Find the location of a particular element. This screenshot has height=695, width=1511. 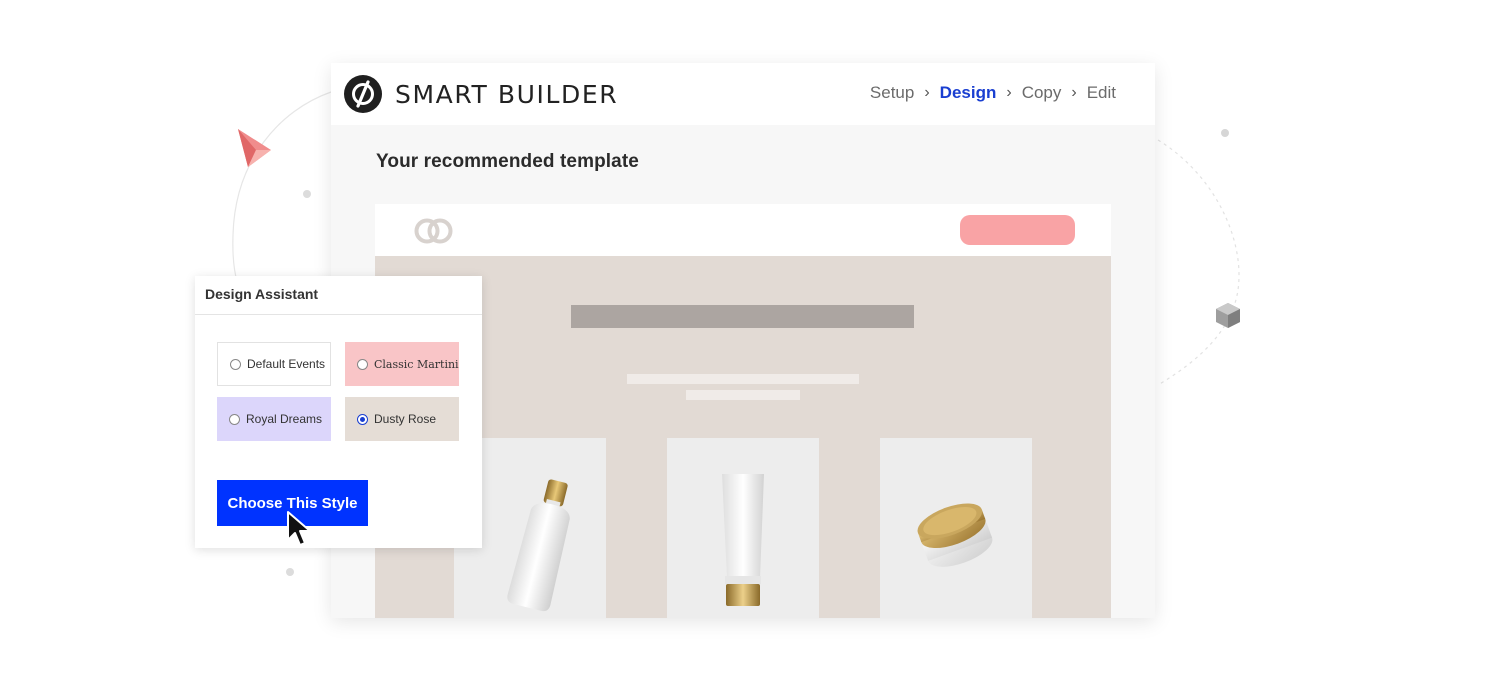

option-label: Classic Martini is located at coordinates (416, 364).